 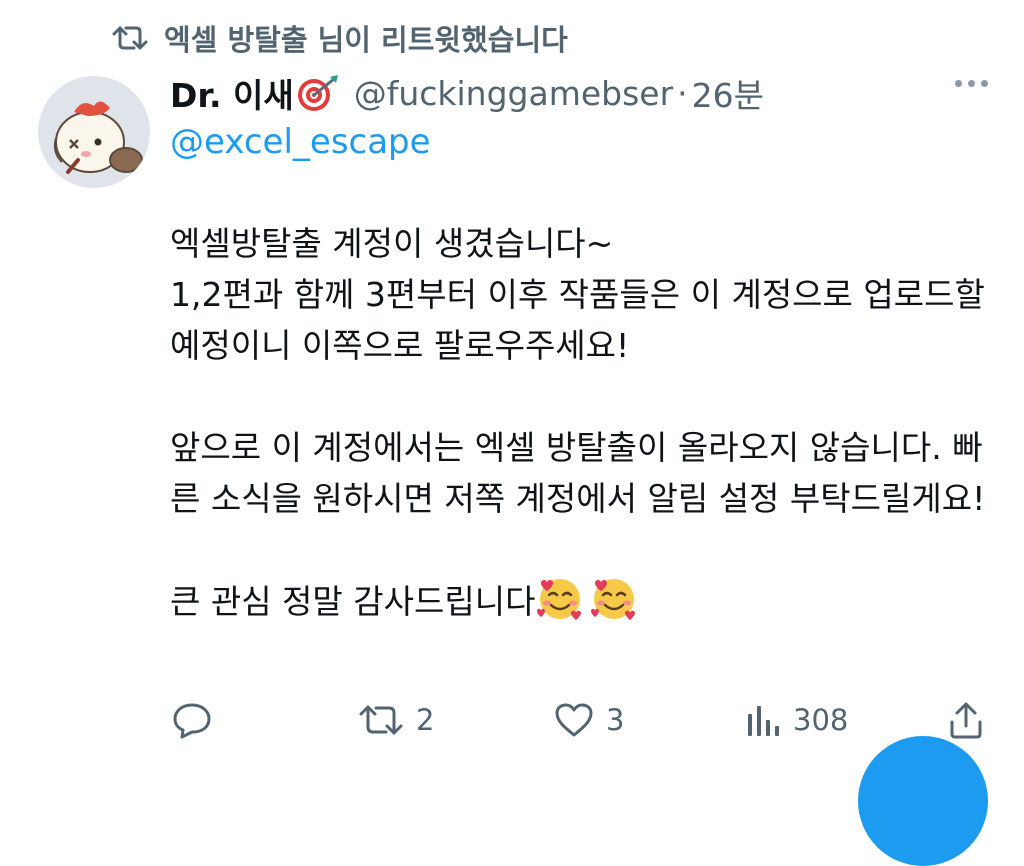 I want to click on views-count: 308, so click(x=821, y=720).